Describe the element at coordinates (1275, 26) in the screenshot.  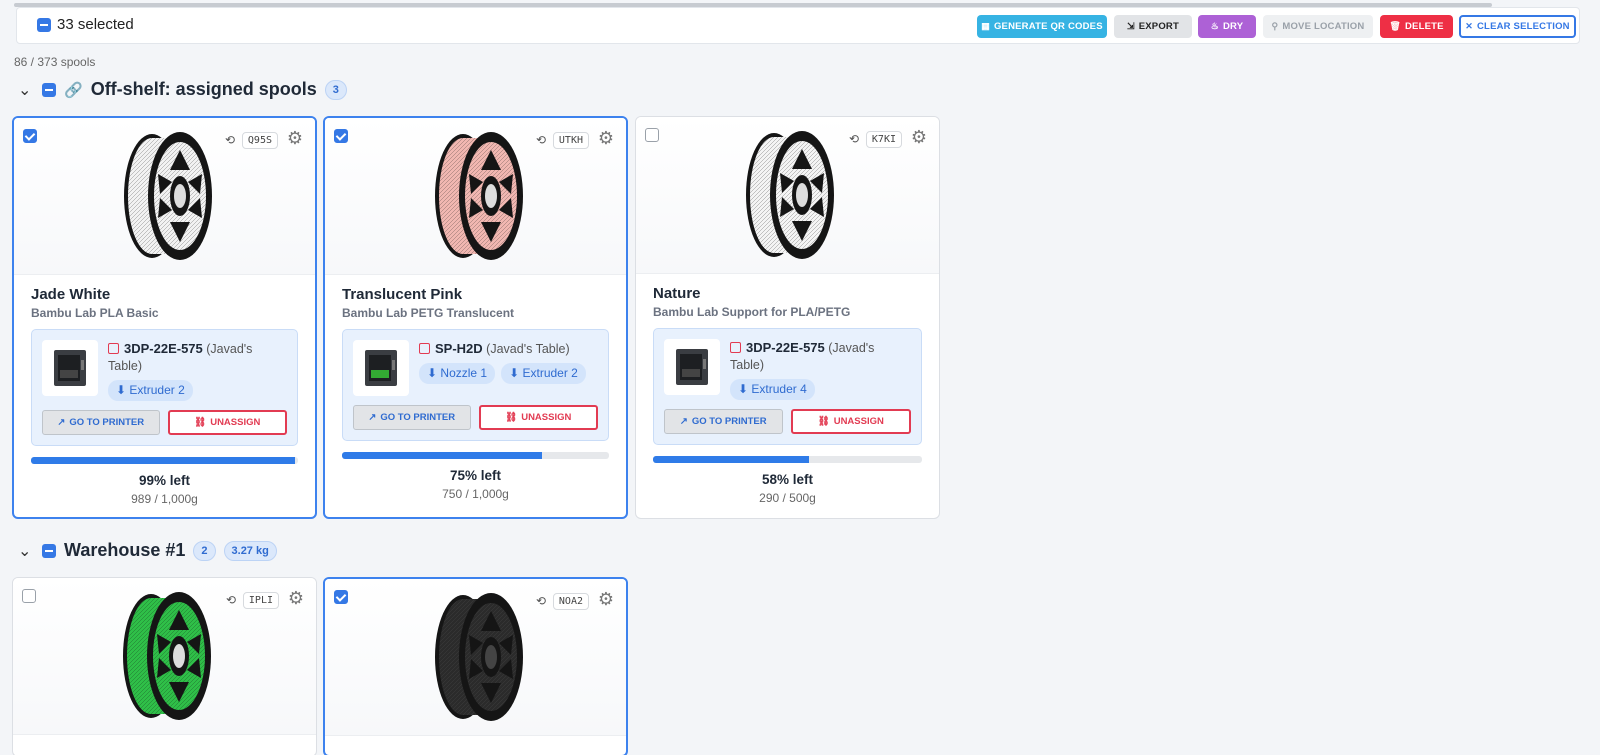
I see `location-pin-icon: ⚲` at that location.